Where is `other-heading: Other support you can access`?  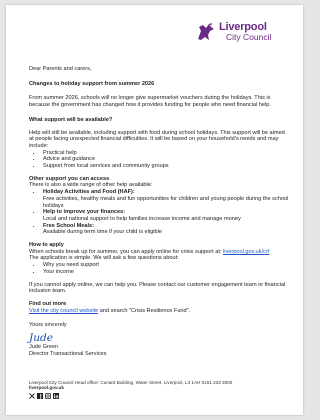 other-heading: Other support you can access is located at coordinates (69, 178).